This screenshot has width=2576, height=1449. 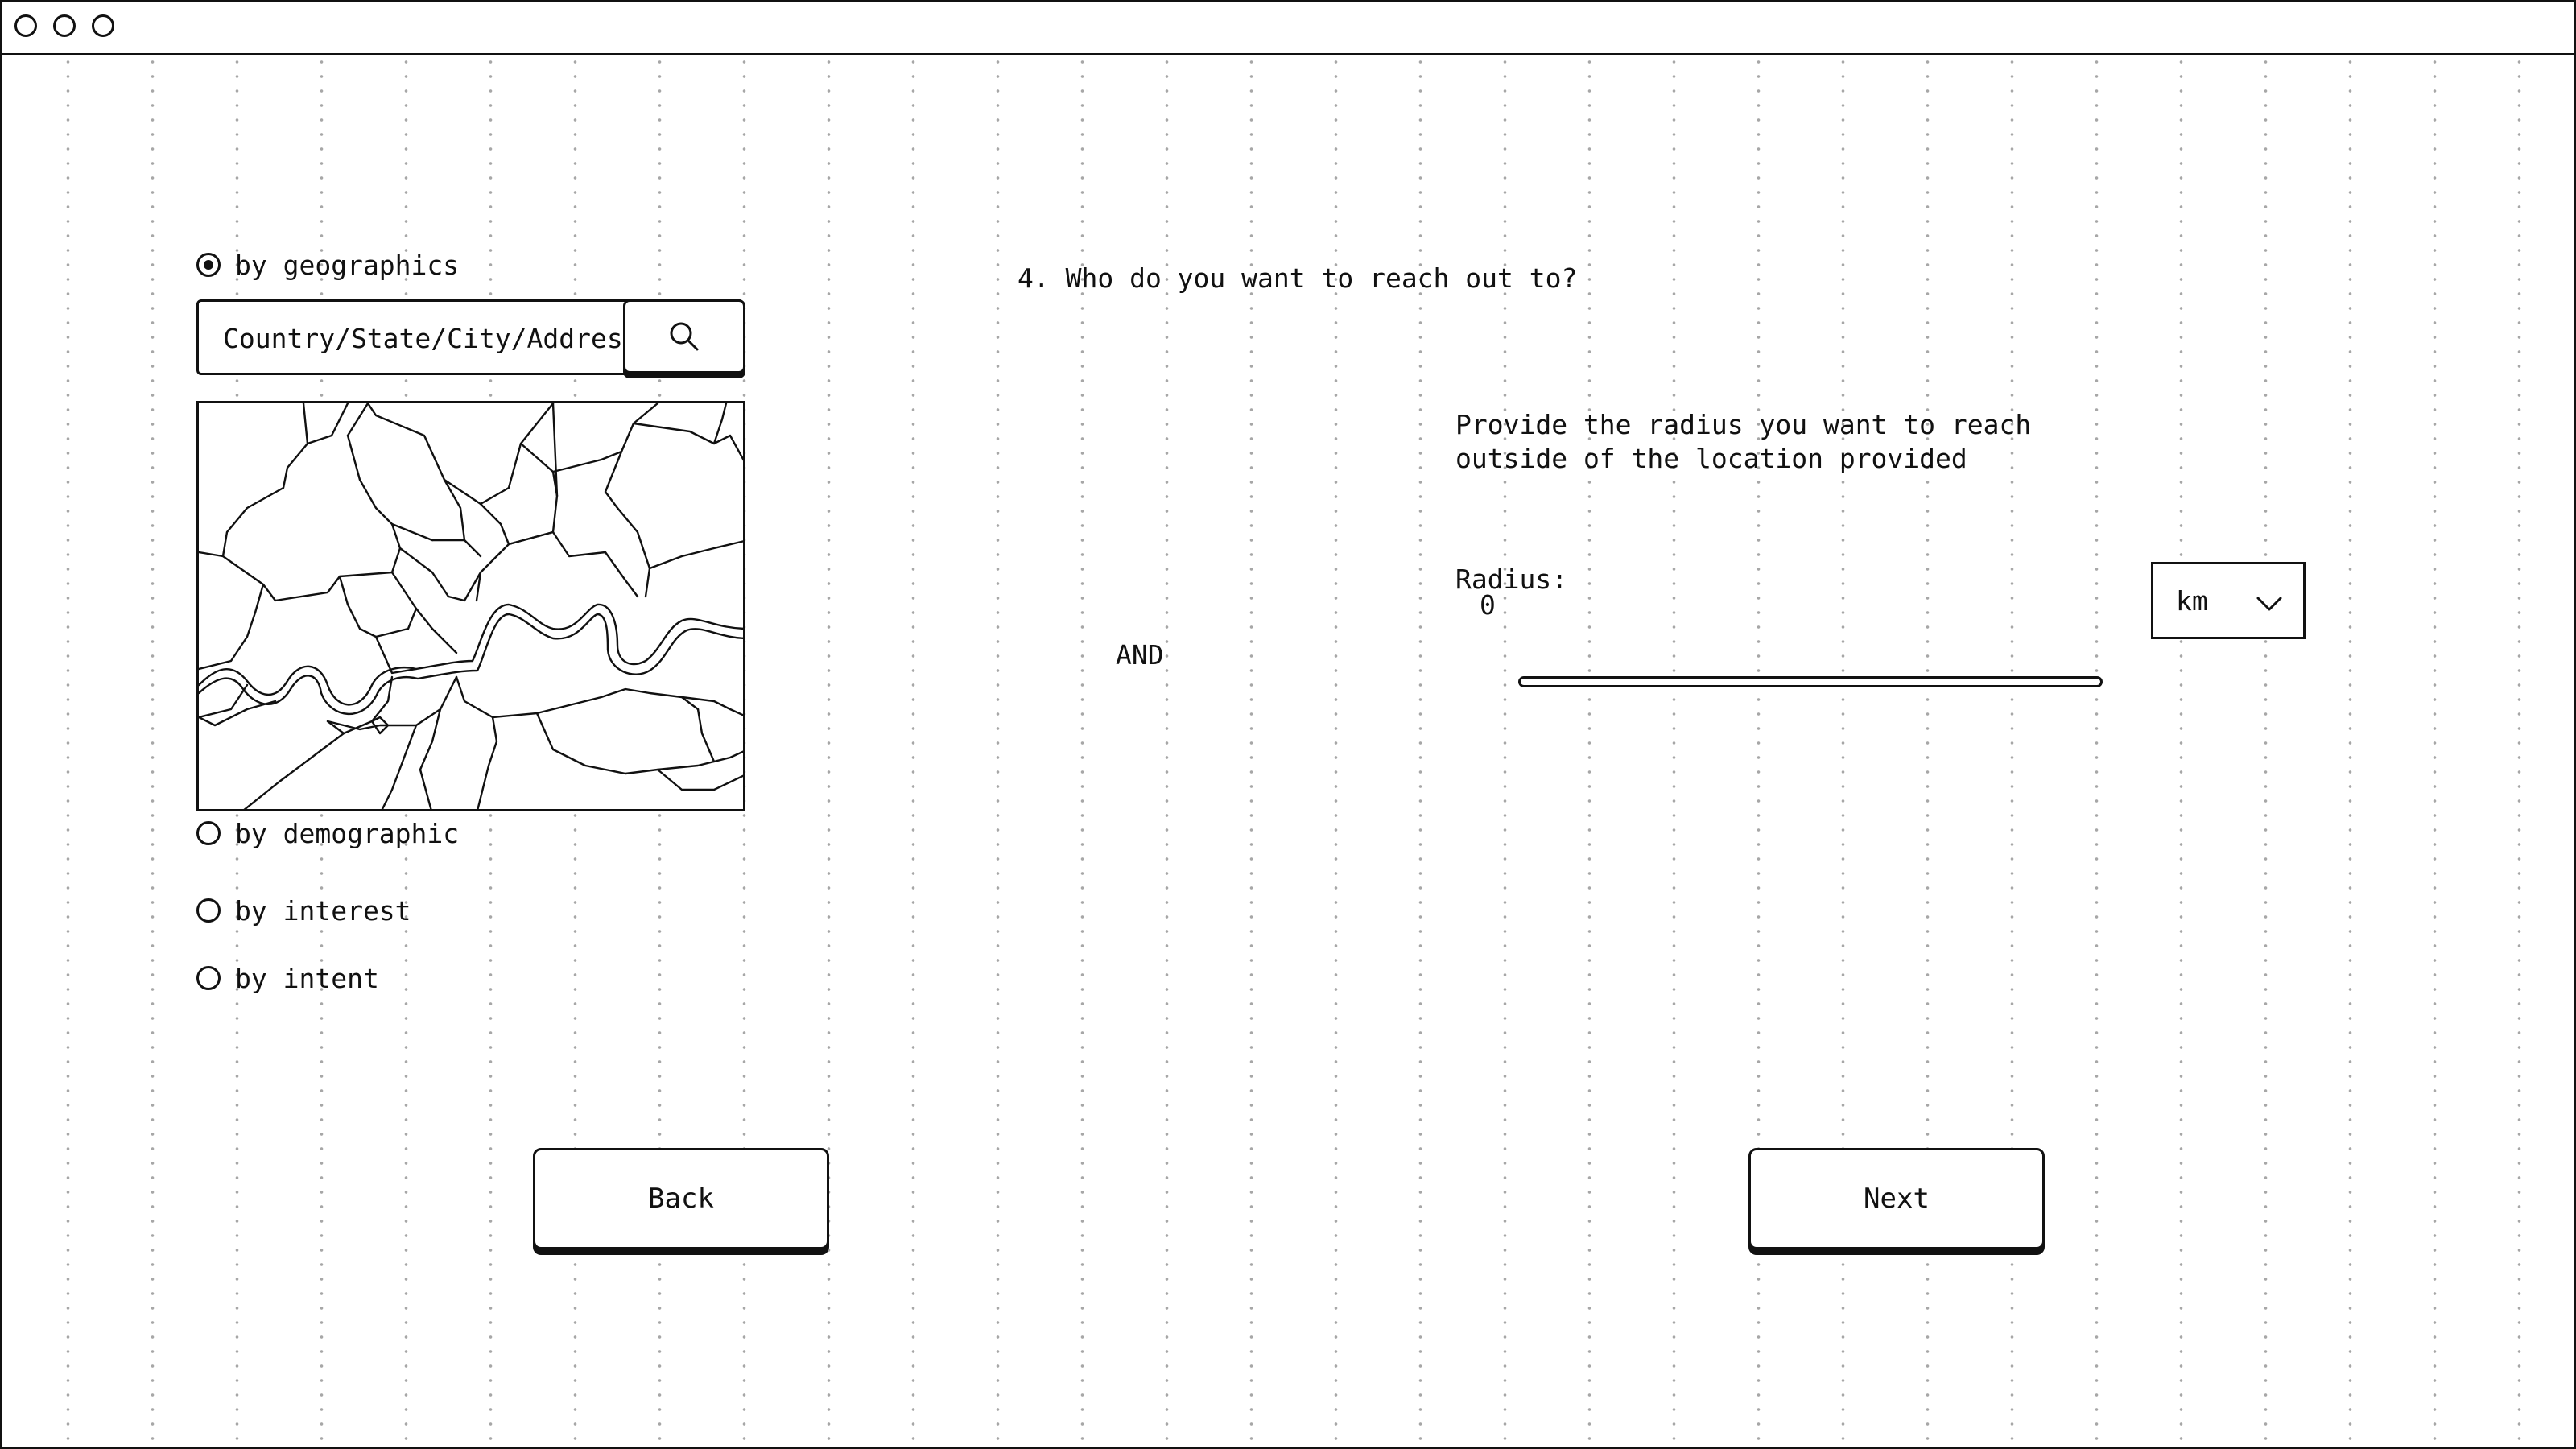 What do you see at coordinates (1298, 278) in the screenshot?
I see `question-title: 4. Who do you want to reach out to?` at bounding box center [1298, 278].